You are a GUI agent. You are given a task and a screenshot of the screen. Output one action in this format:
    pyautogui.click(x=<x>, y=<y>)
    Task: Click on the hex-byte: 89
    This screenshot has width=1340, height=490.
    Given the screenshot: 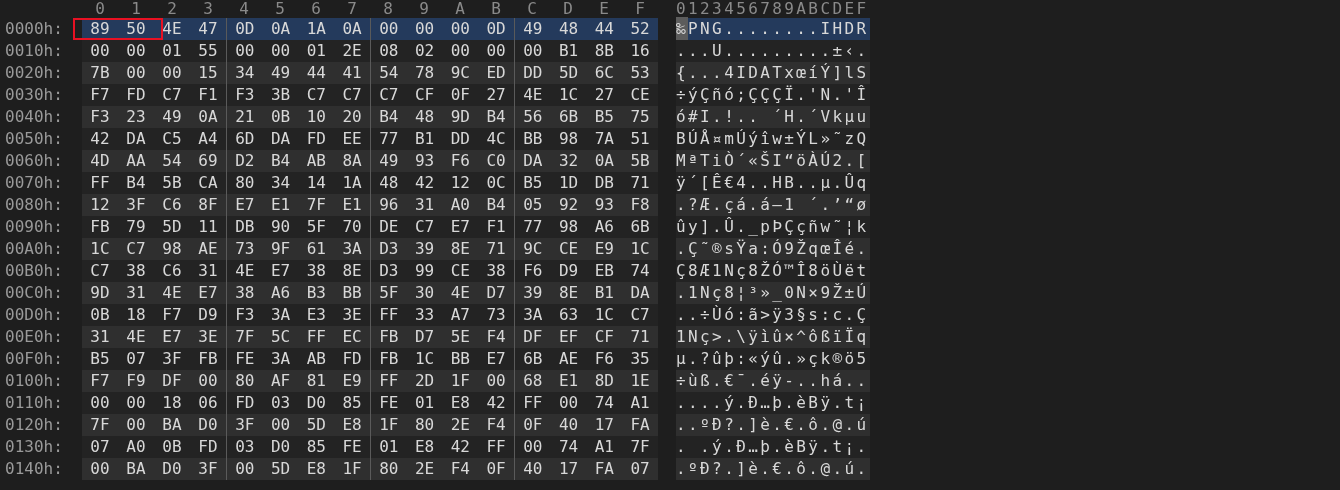 What is the action you would take?
    pyautogui.click(x=100, y=29)
    